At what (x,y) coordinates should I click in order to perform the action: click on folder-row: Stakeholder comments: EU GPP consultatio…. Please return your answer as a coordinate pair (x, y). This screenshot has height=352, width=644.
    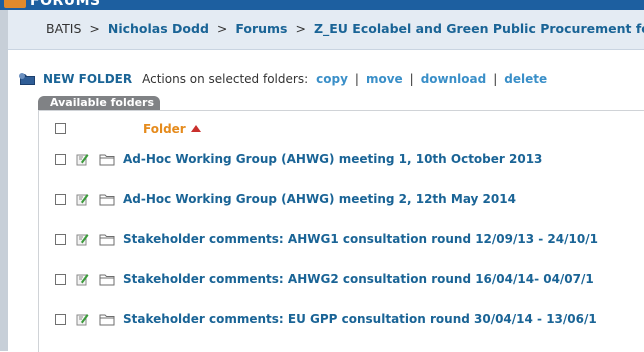
    Looking at the image, I should click on (326, 319).